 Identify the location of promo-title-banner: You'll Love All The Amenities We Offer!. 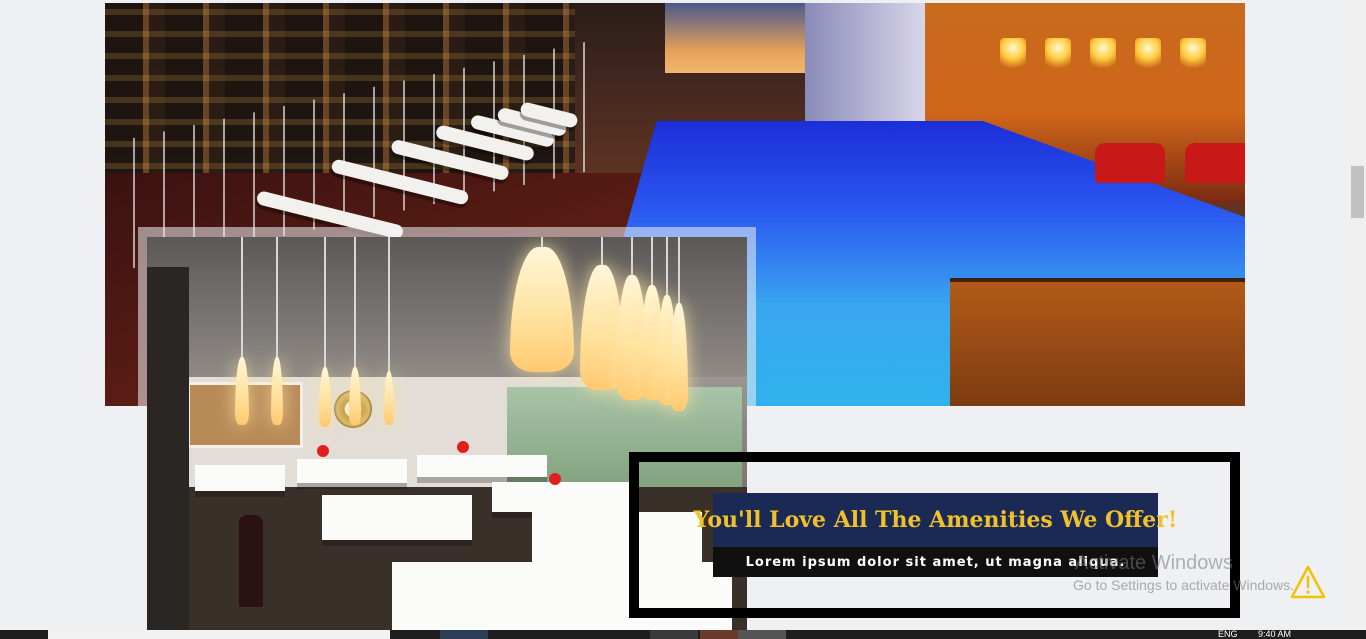
(935, 520).